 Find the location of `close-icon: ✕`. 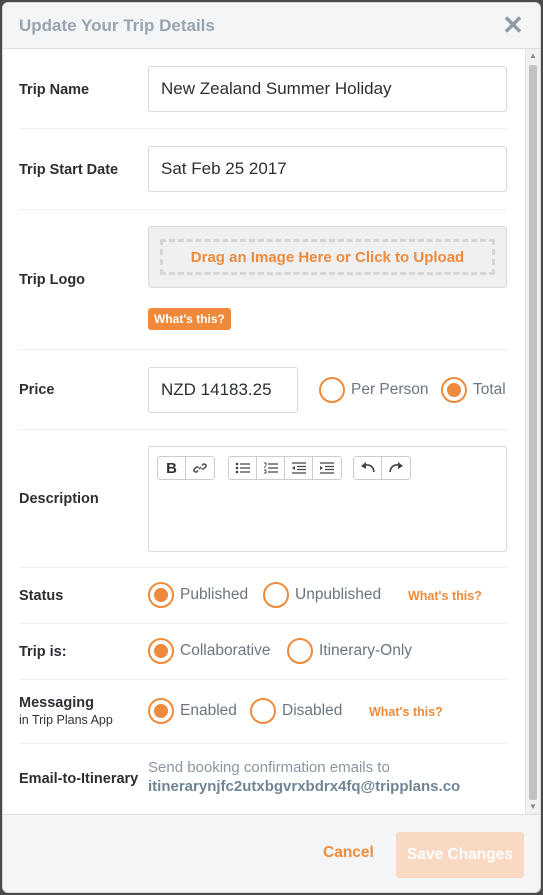

close-icon: ✕ is located at coordinates (513, 25).